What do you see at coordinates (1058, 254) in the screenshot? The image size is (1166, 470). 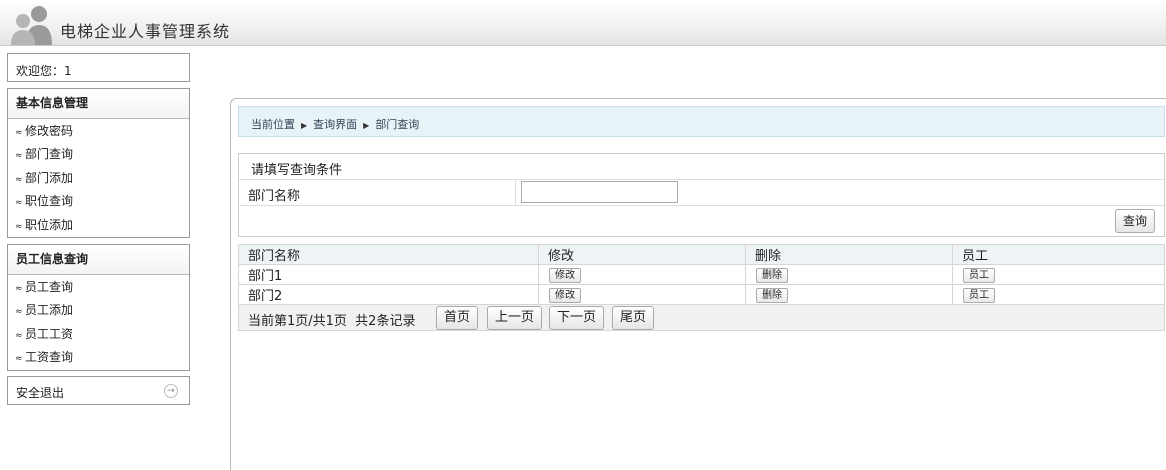 I see `column-header: 员工` at bounding box center [1058, 254].